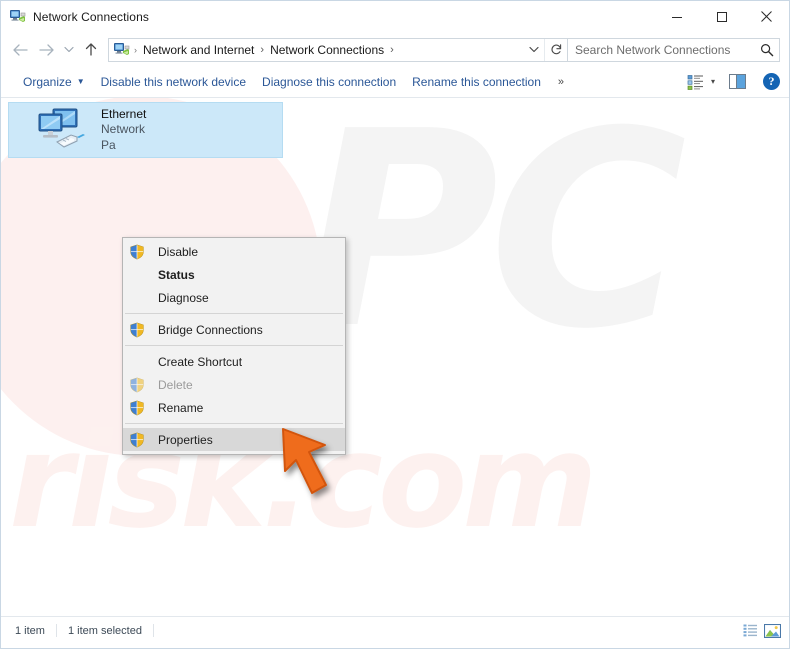 The width and height of the screenshot is (790, 649). What do you see at coordinates (234, 274) in the screenshot?
I see `menu-item-status: Status` at bounding box center [234, 274].